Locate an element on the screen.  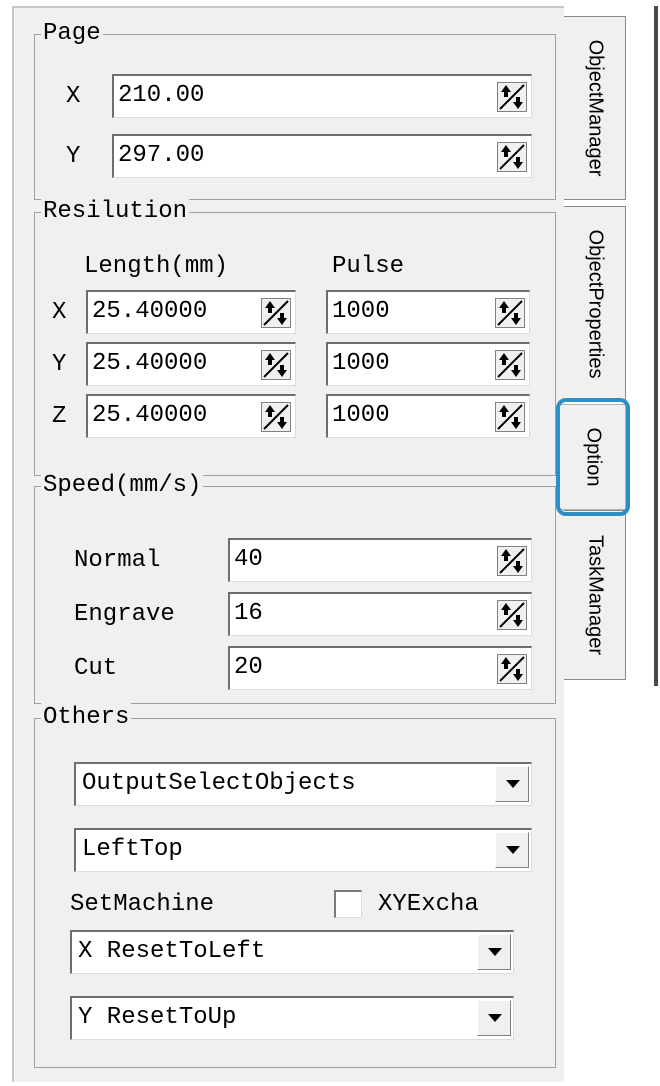
xy-exchange-checkbox is located at coordinates (348, 904).